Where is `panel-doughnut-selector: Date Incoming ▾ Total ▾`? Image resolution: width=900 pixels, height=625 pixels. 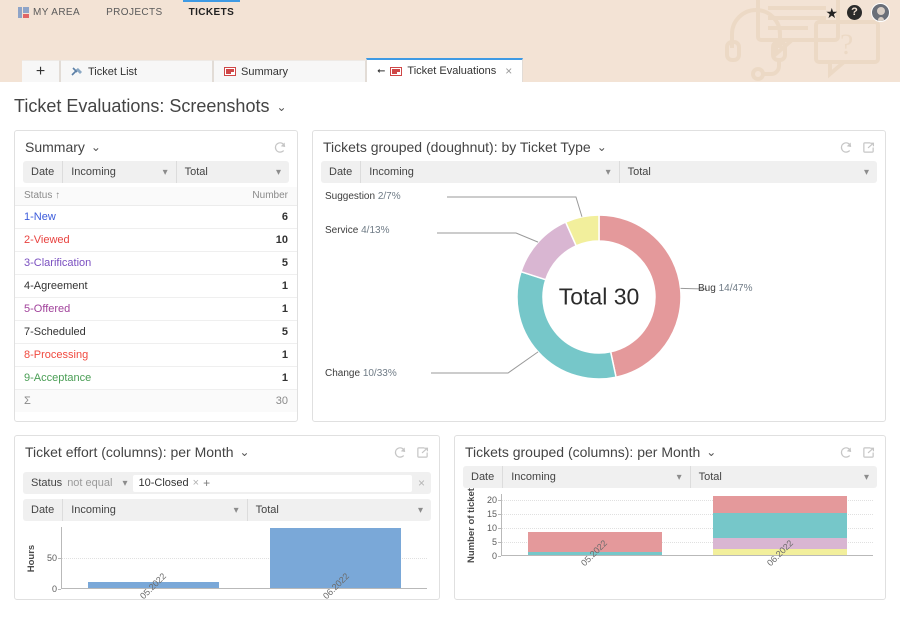 panel-doughnut-selector: Date Incoming ▾ Total ▾ is located at coordinates (599, 172).